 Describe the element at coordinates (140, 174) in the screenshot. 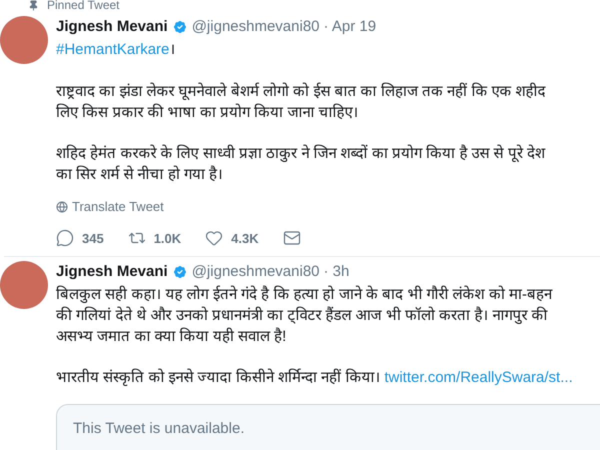

I see `tweet-text-line: का सिर शर्म से नीचा हो गया है।` at that location.